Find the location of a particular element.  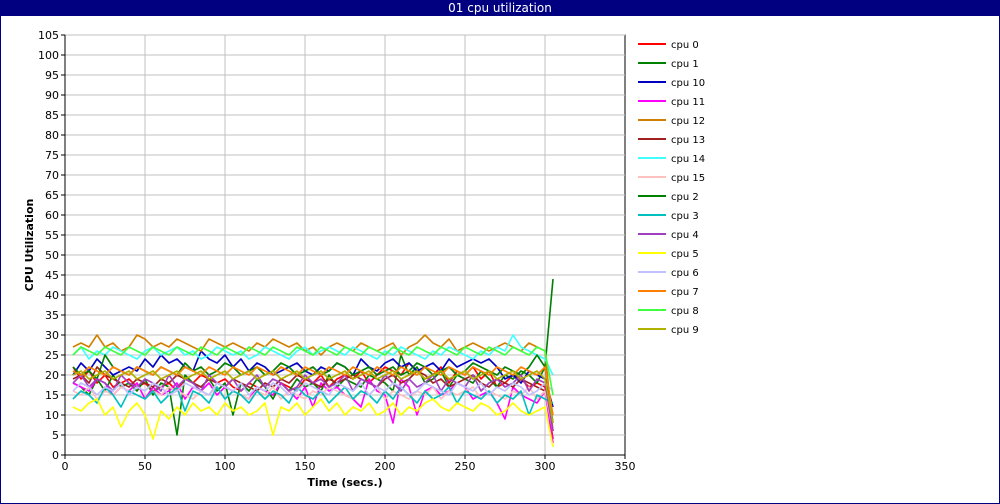

legend-label: cpu 2 is located at coordinates (685, 197).